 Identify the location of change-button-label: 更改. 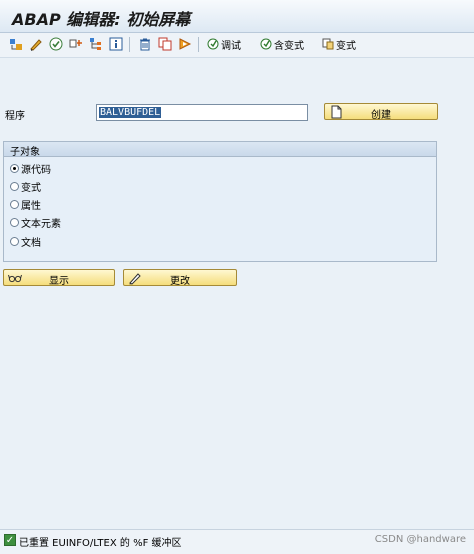
(180, 281).